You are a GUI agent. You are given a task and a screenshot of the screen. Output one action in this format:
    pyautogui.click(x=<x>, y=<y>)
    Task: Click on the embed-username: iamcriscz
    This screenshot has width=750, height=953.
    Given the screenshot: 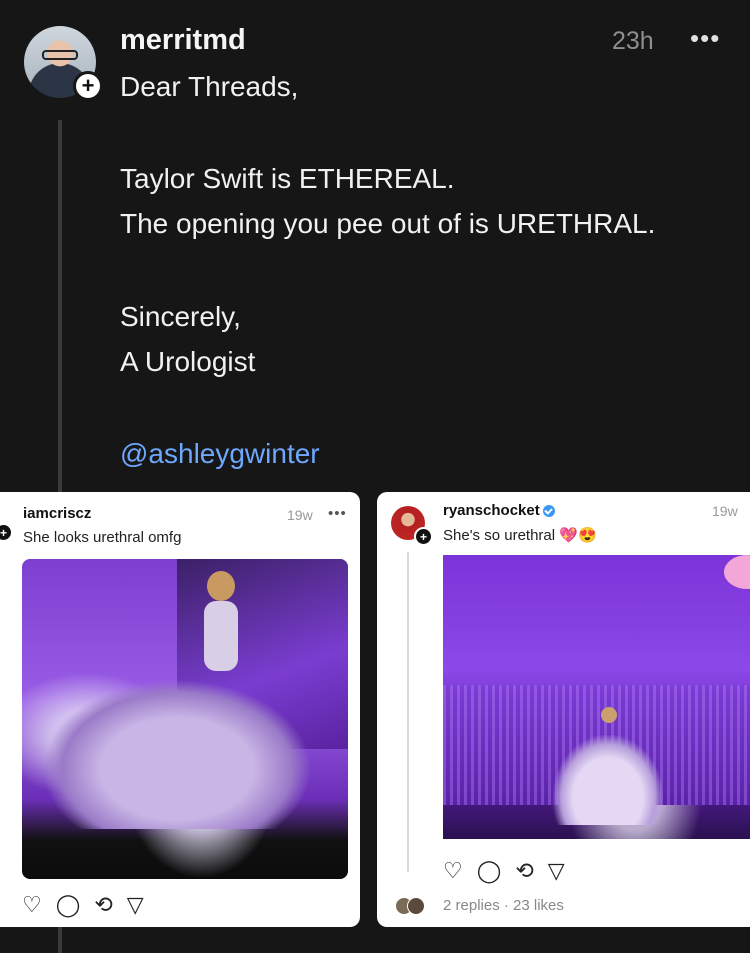 What is the action you would take?
    pyautogui.click(x=57, y=513)
    